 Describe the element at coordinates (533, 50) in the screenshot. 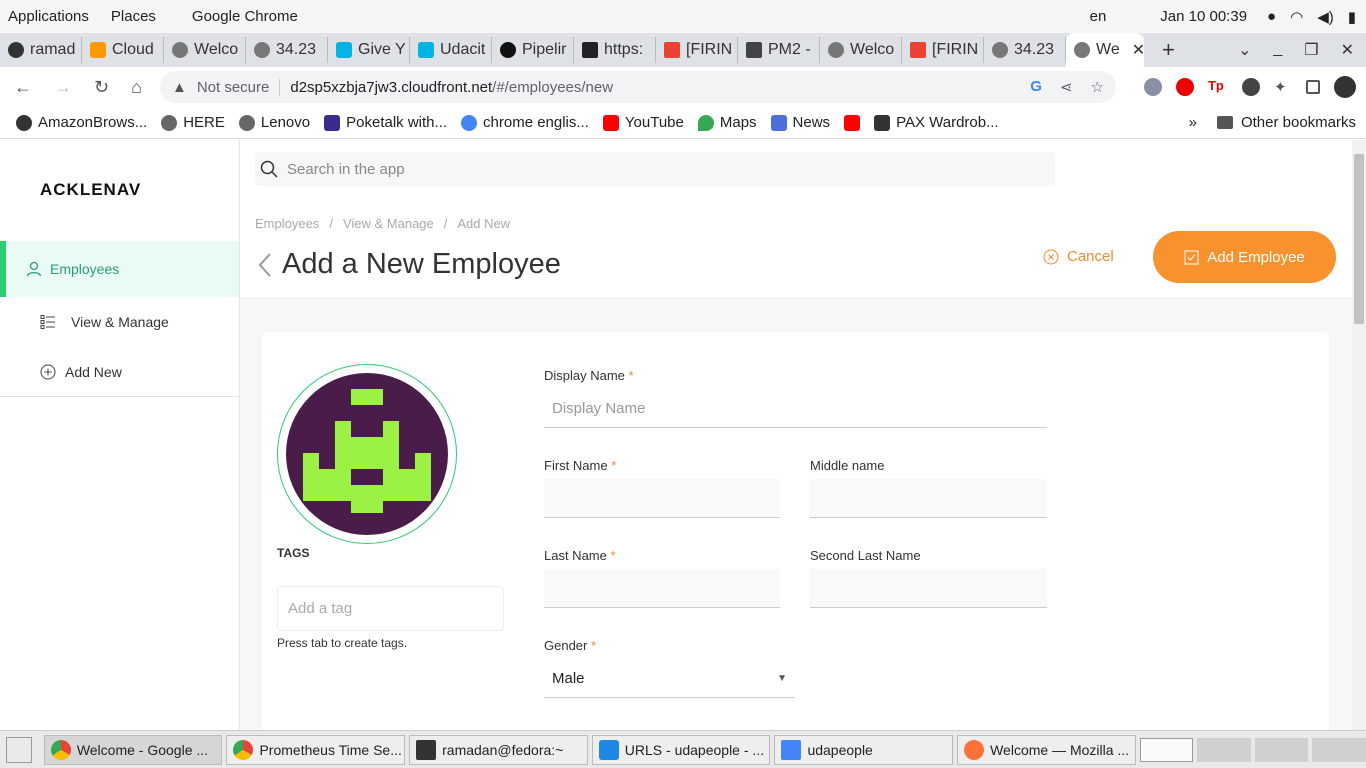

I see `browser-tab: Pipelir` at that location.